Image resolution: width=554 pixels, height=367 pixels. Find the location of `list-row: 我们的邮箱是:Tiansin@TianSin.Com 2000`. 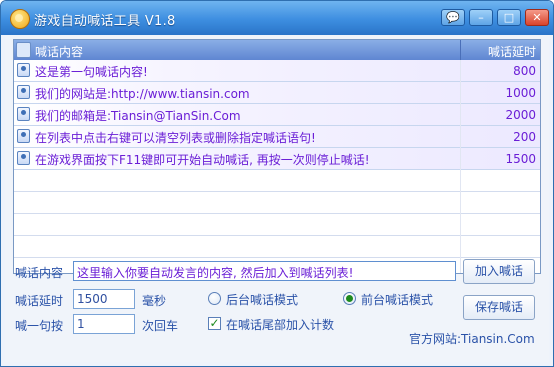

list-row: 我们的邮箱是:Tiansin@TianSin.Com 2000 is located at coordinates (277, 115).